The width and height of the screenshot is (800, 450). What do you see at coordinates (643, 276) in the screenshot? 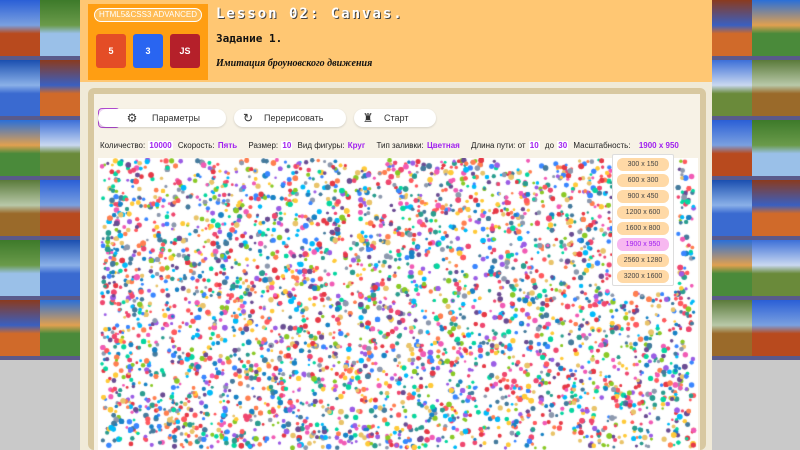
I see `scale-option: 3200 x 1600` at bounding box center [643, 276].